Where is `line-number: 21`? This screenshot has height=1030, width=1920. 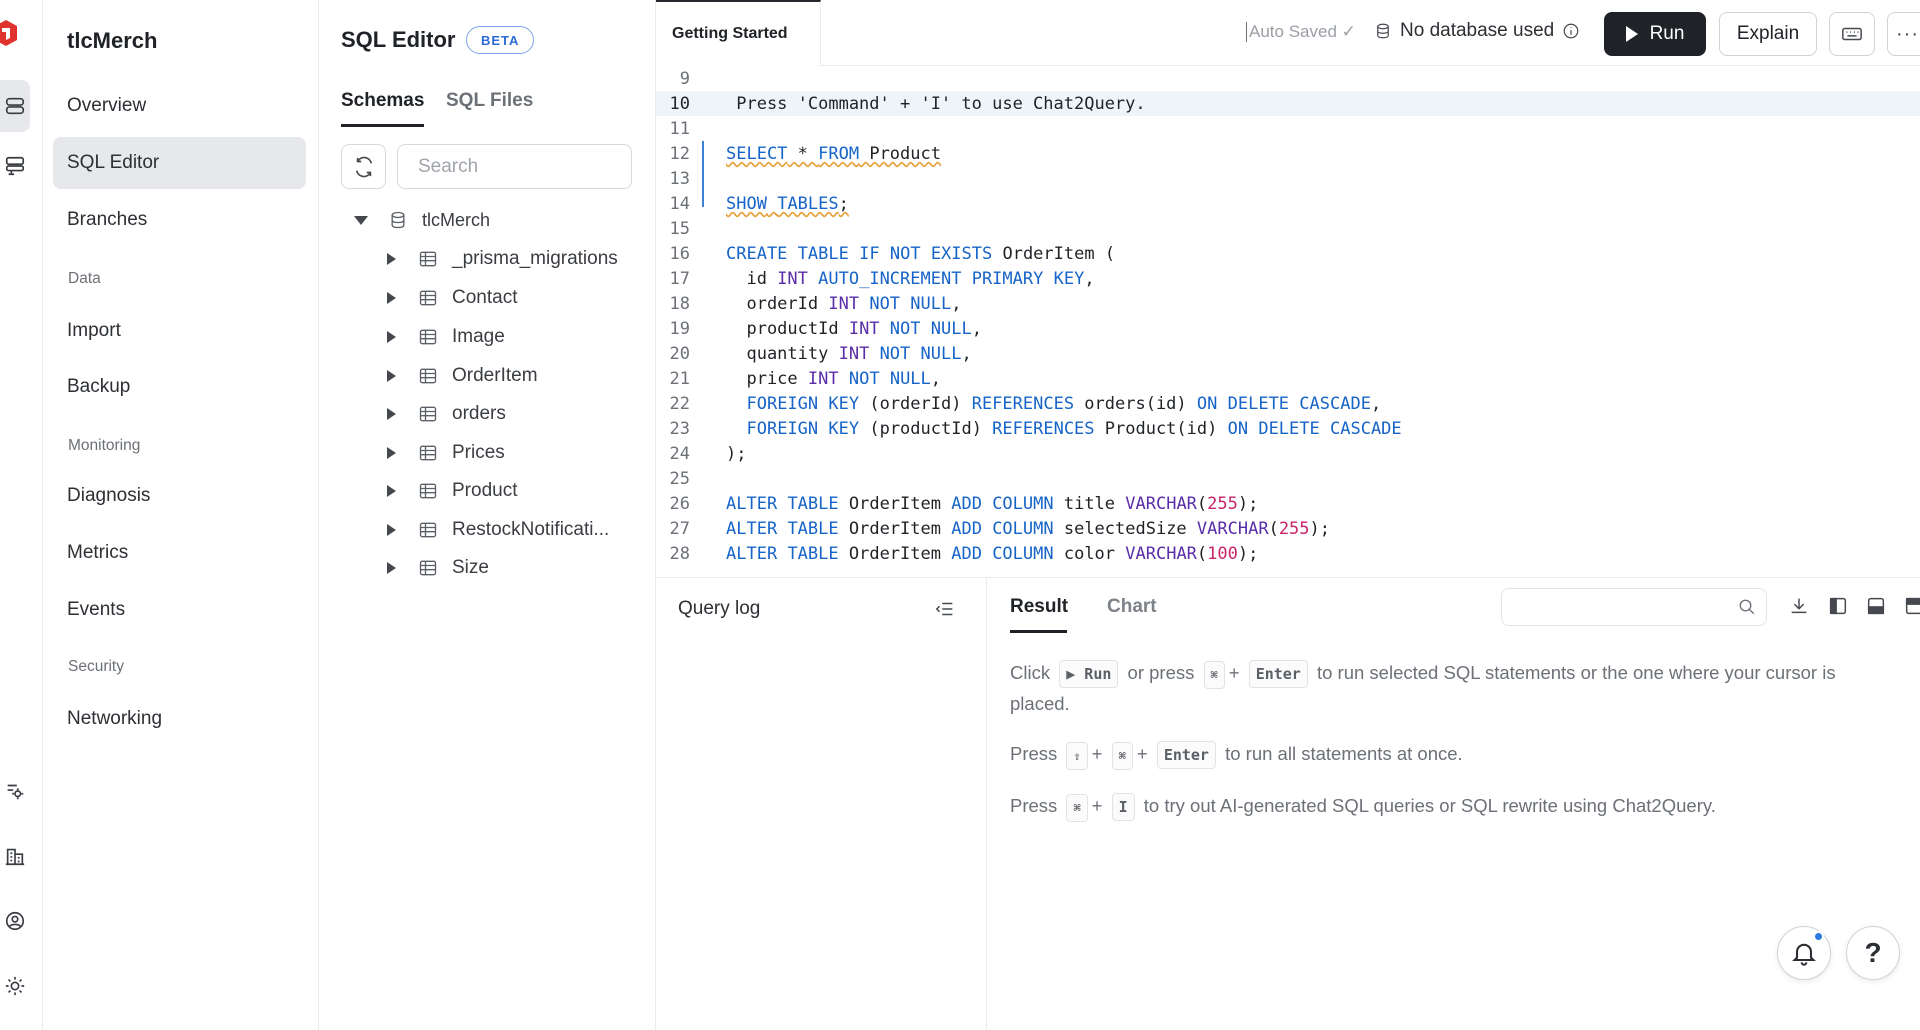 line-number: 21 is located at coordinates (679, 378).